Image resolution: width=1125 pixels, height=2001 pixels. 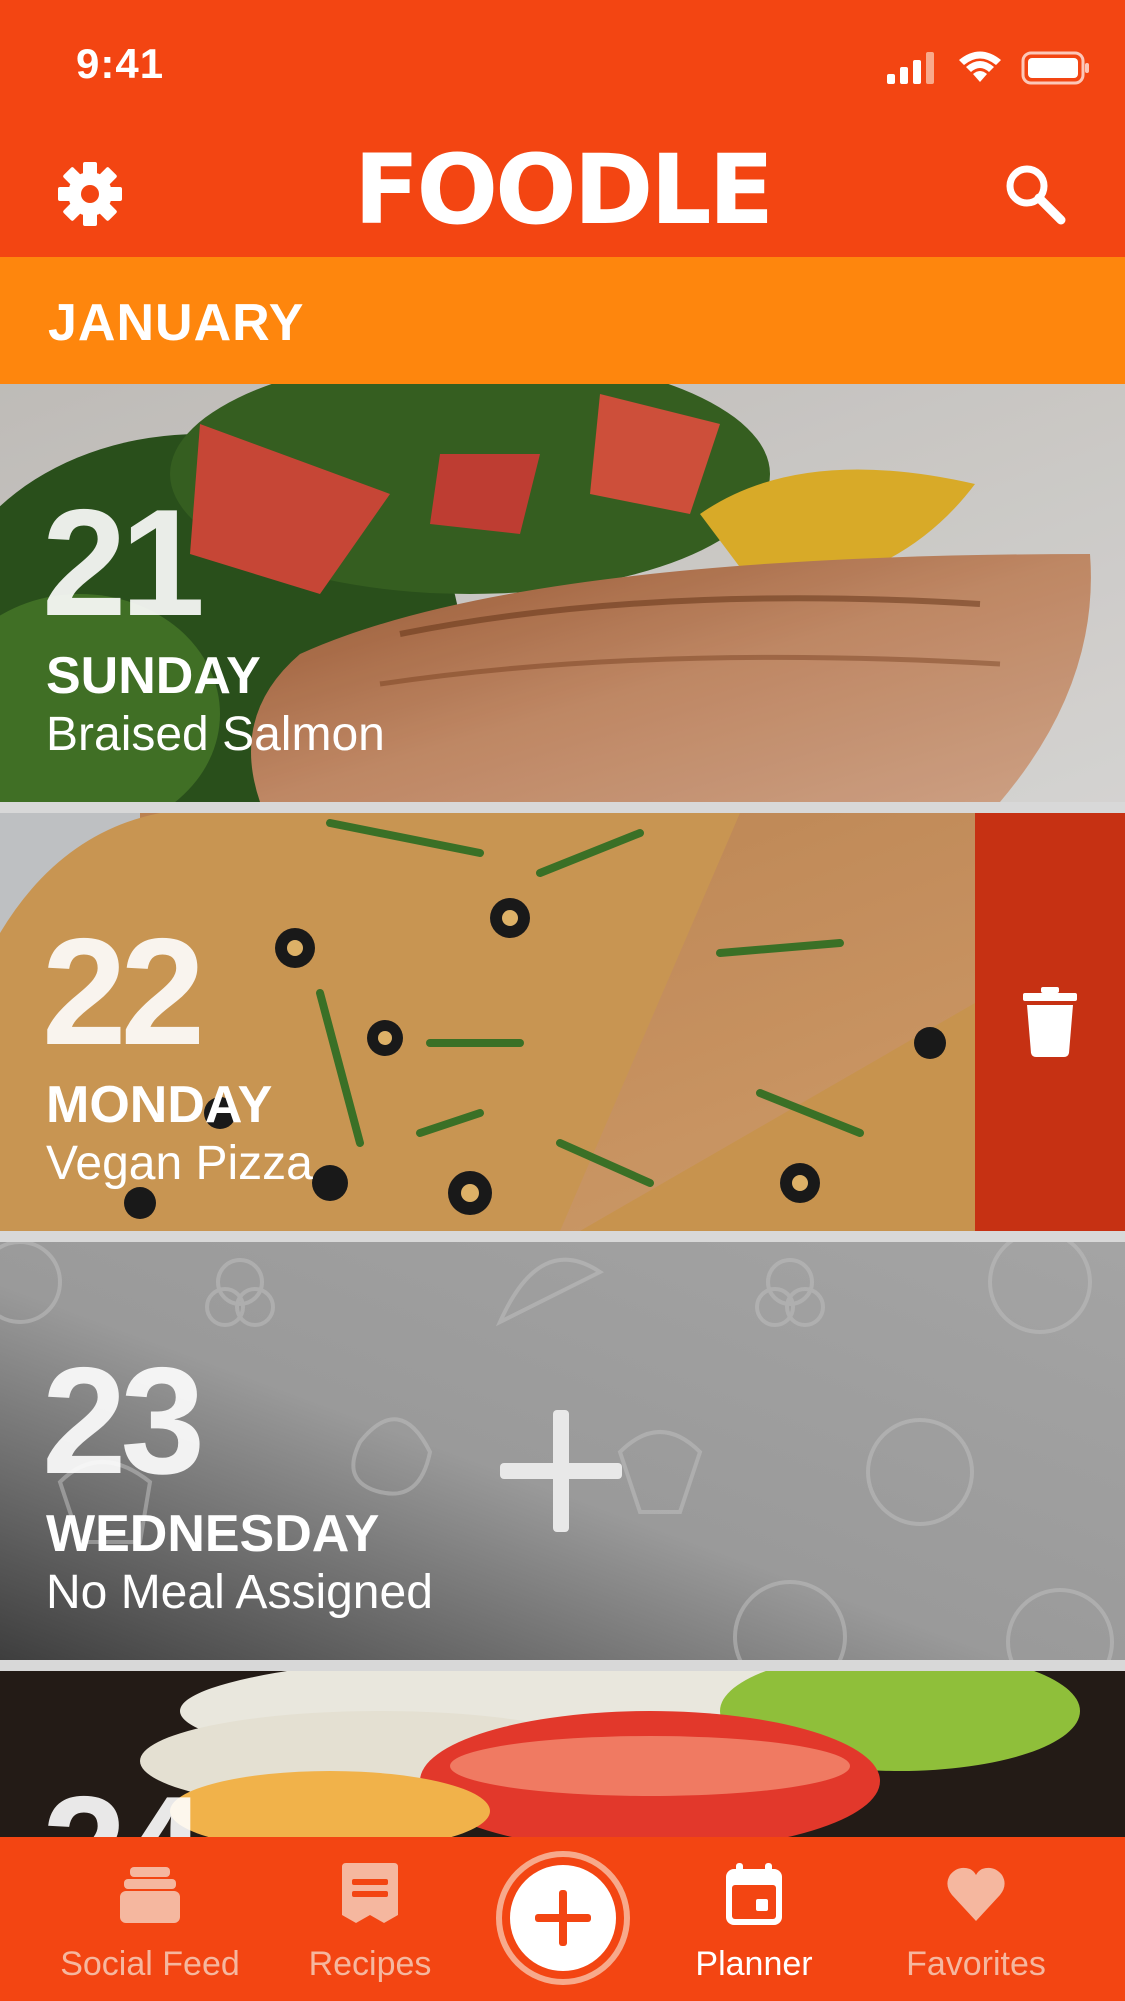 I want to click on delete-meal-button, so click(x=1050, y=1022).